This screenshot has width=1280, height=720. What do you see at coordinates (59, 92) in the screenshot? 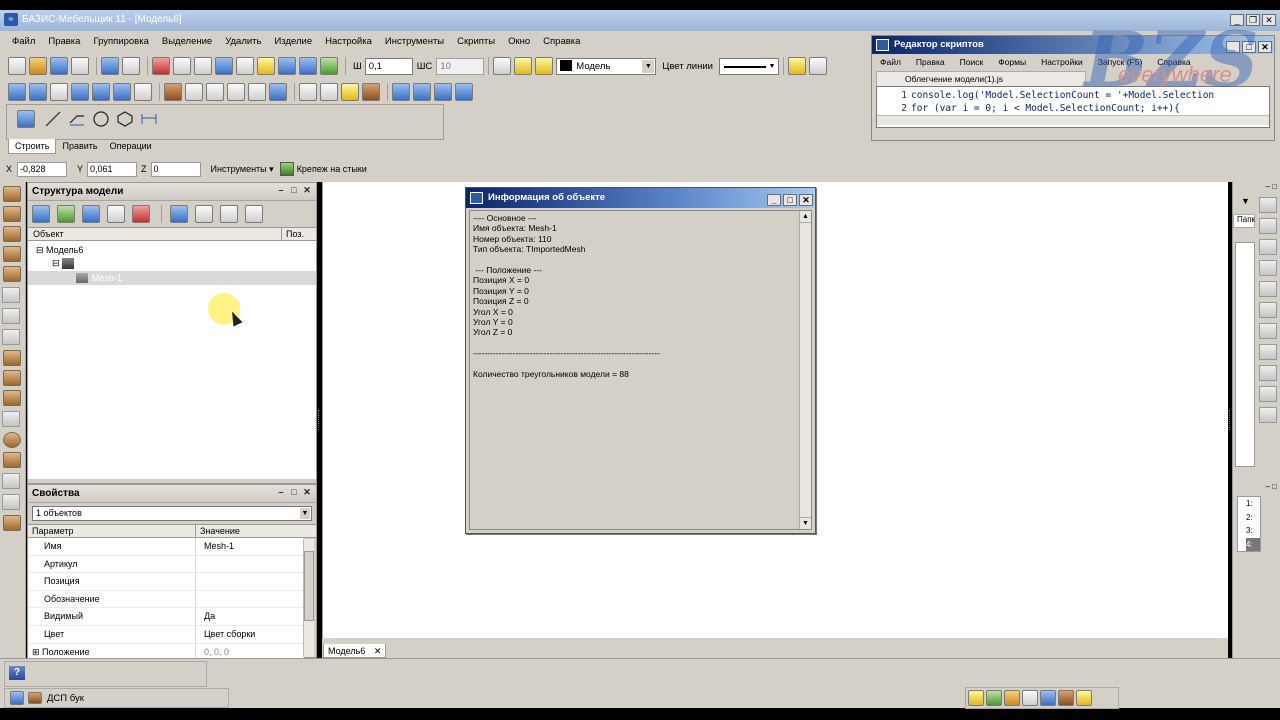
I see `view-left-icon` at bounding box center [59, 92].